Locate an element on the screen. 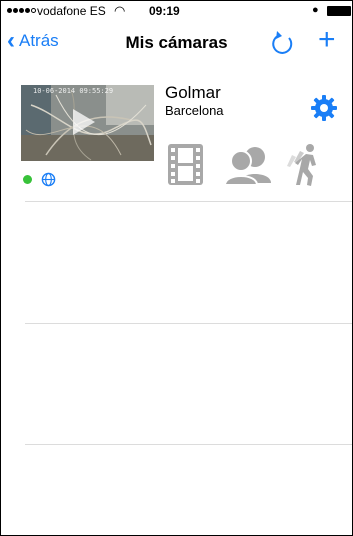 The width and height of the screenshot is (353, 536). status-time: 09:19 is located at coordinates (164, 11).